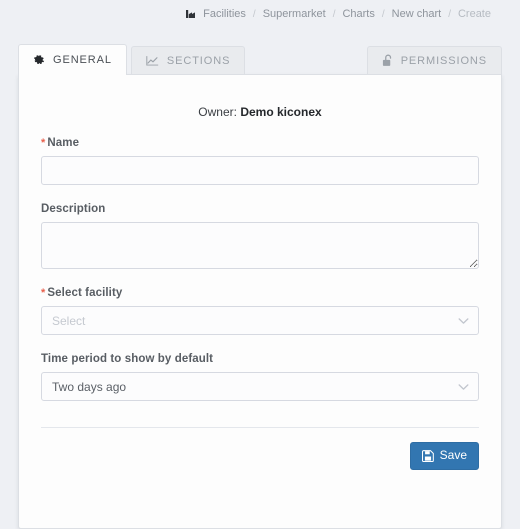  What do you see at coordinates (260, 143) in the screenshot?
I see `name-label: * Name` at bounding box center [260, 143].